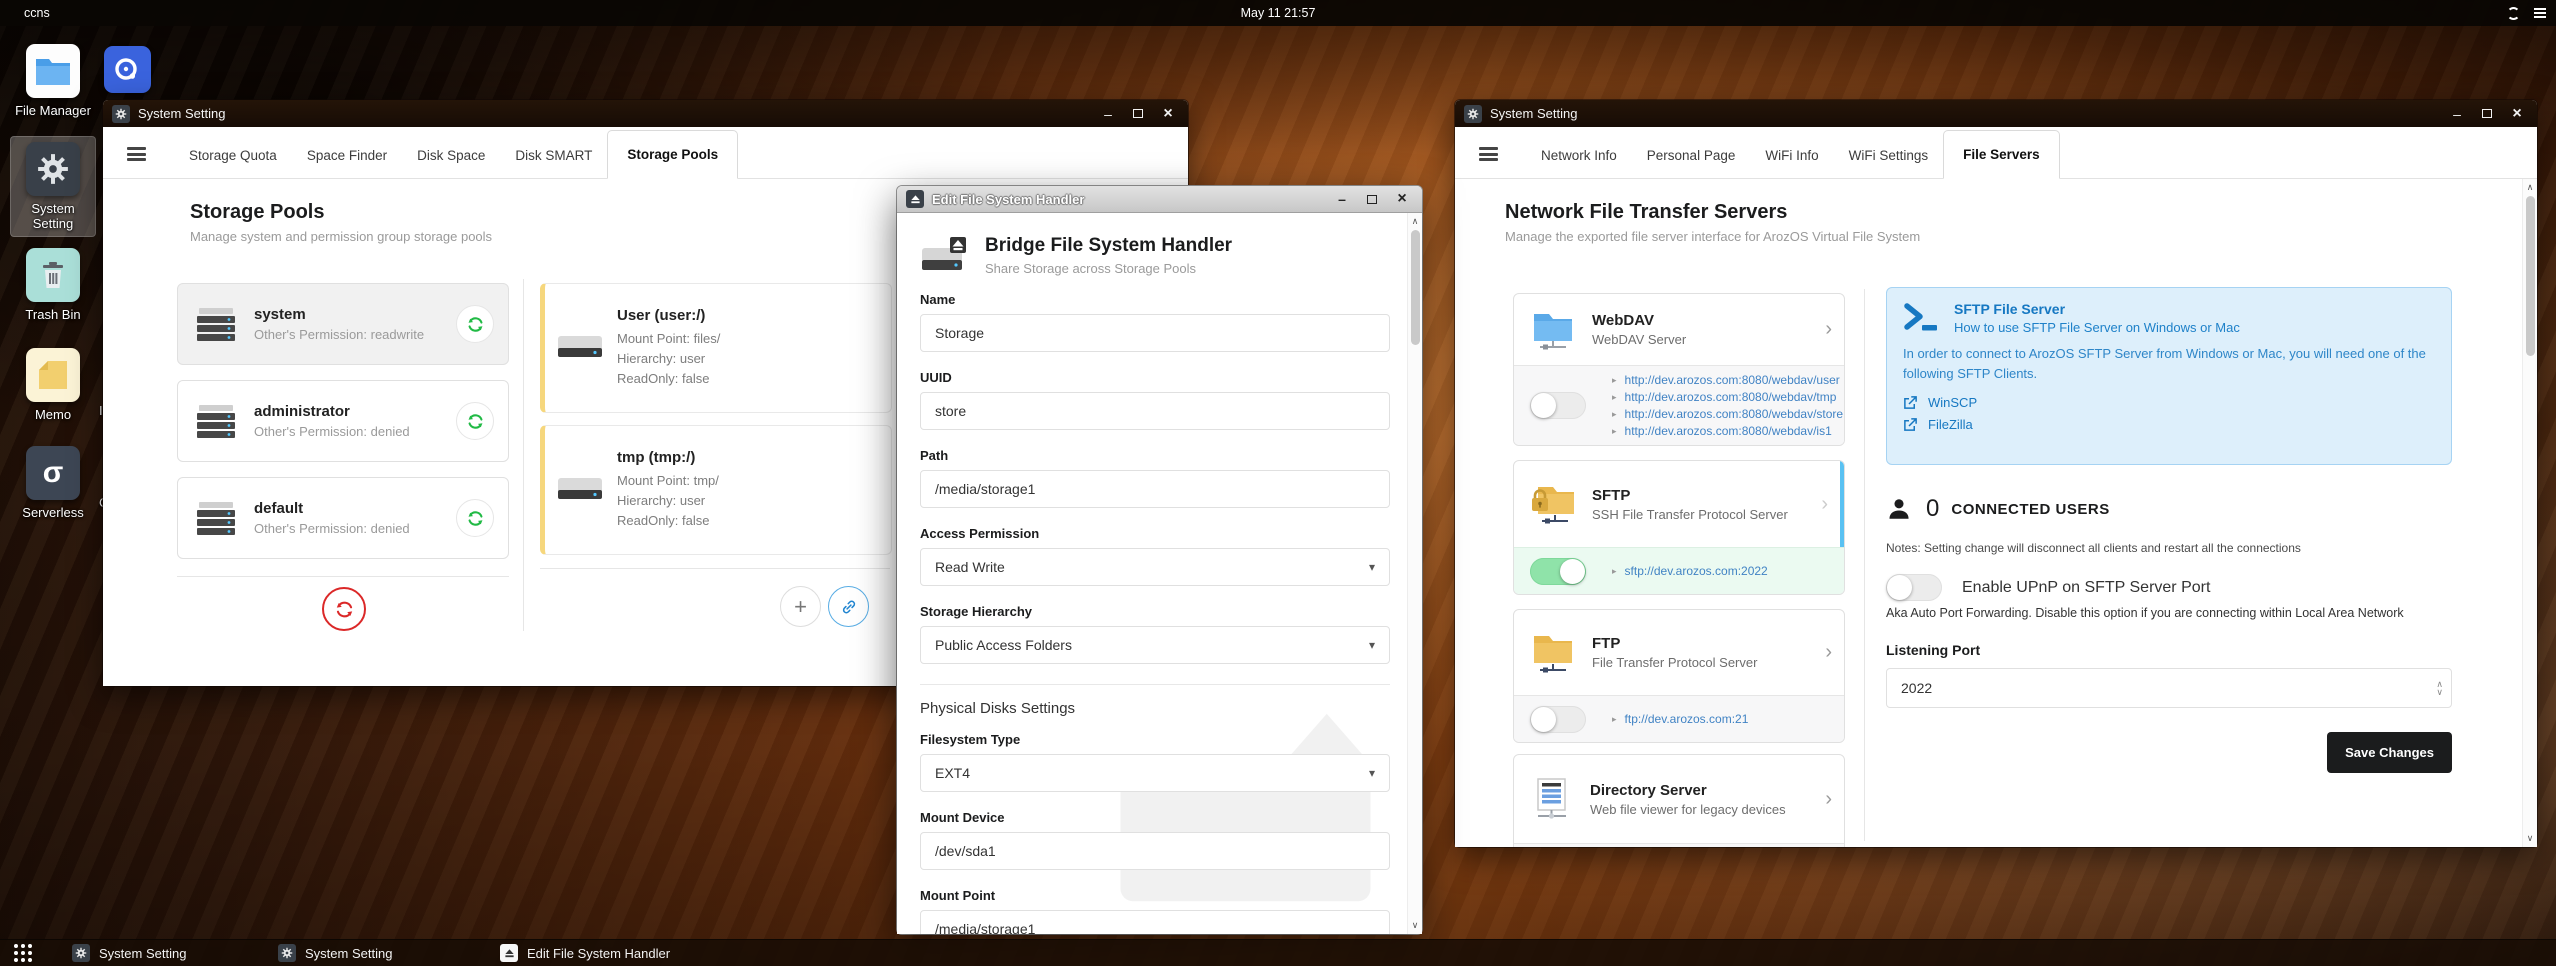 The height and width of the screenshot is (966, 2556). I want to click on tab-disk-space: Disk Space, so click(451, 155).